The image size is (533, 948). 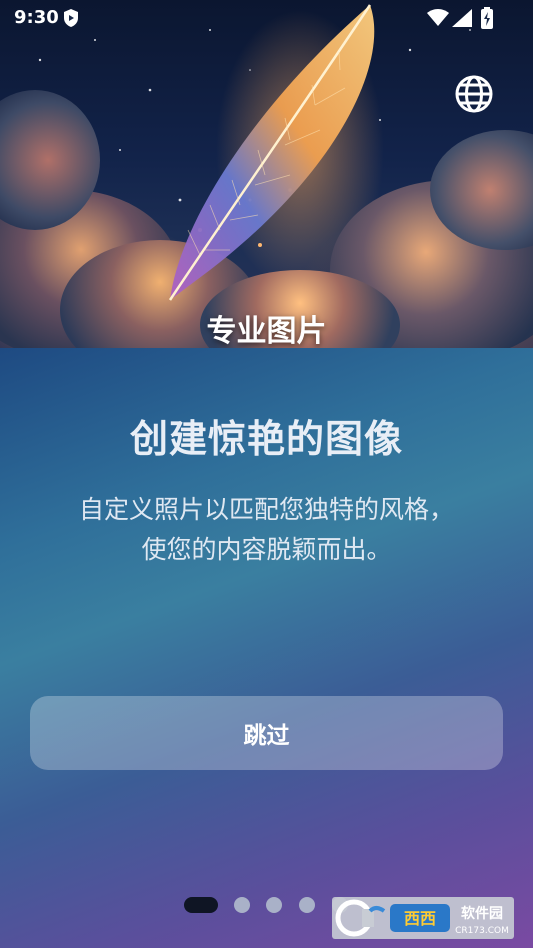 What do you see at coordinates (266, 733) in the screenshot?
I see `skip-button: 跳过` at bounding box center [266, 733].